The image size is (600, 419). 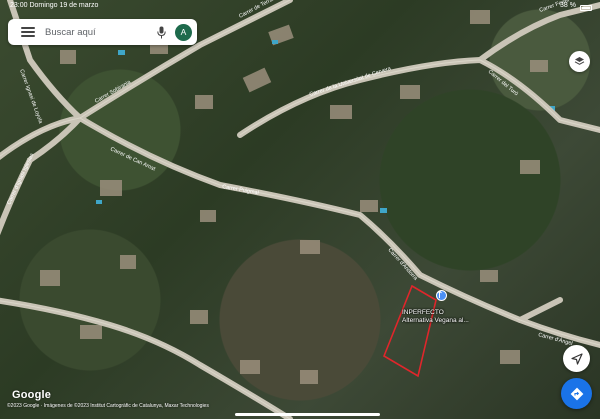 What do you see at coordinates (64, 5) in the screenshot?
I see `date: Domingo 19 de marzo` at bounding box center [64, 5].